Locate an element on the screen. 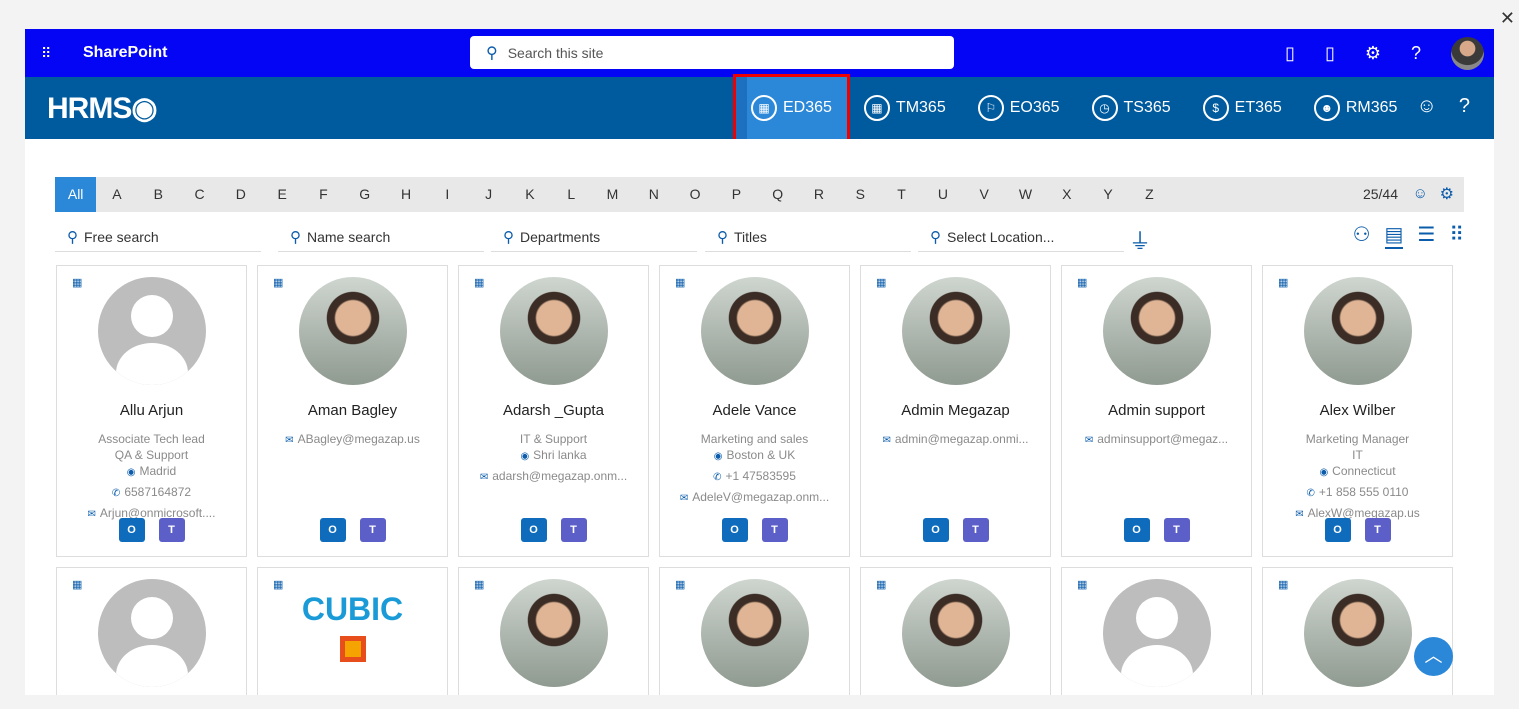 This screenshot has width=1519, height=709. user-avatar is located at coordinates (1467, 53).